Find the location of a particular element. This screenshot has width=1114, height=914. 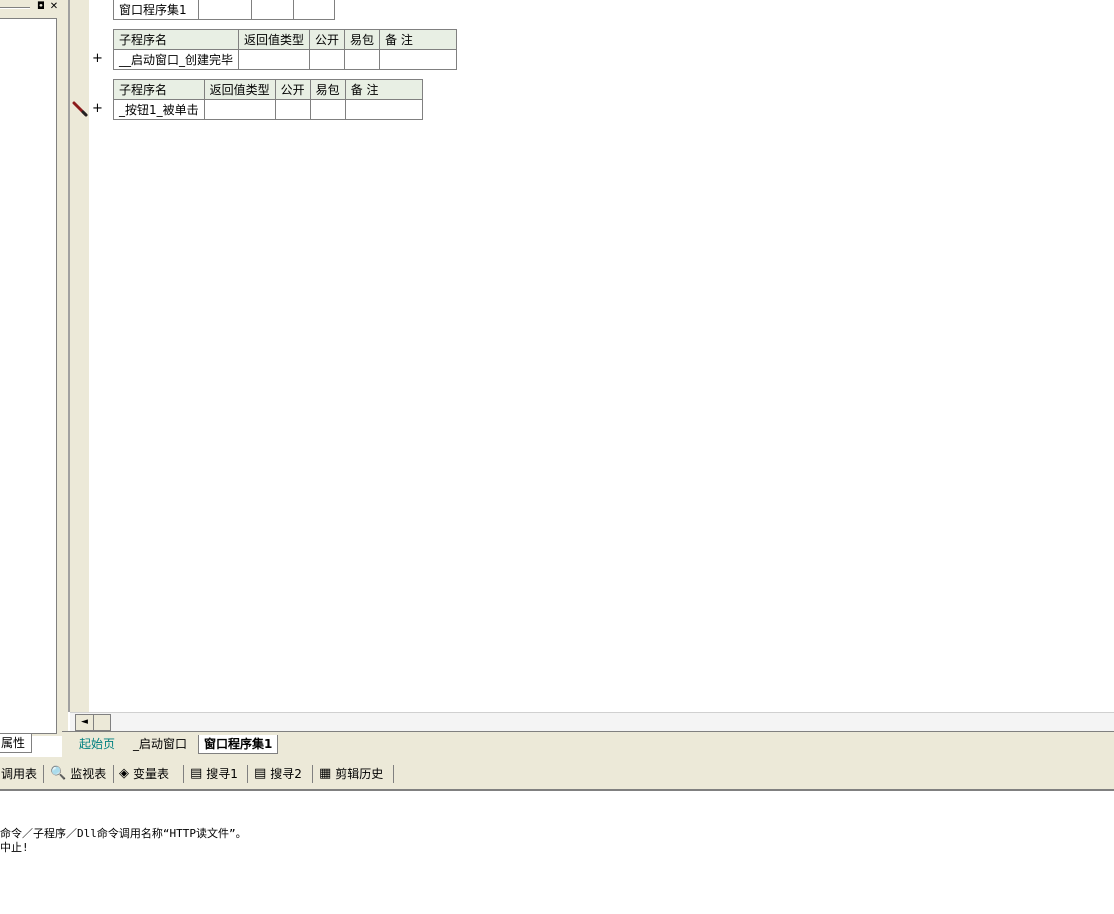

scroll-left-icon: ◄ is located at coordinates (84, 722).